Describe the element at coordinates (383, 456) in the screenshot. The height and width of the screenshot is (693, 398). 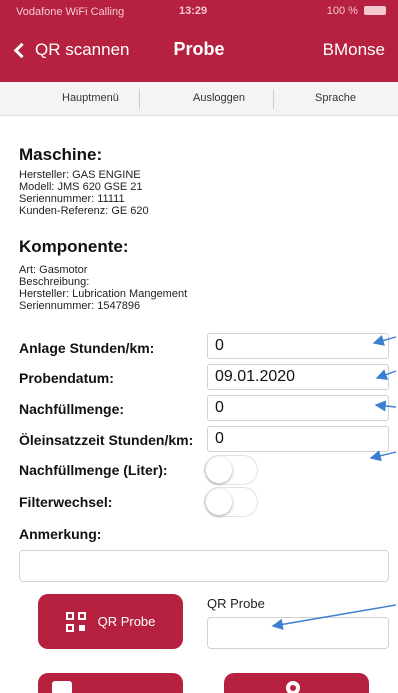
I see `arrow-oil-hours` at that location.